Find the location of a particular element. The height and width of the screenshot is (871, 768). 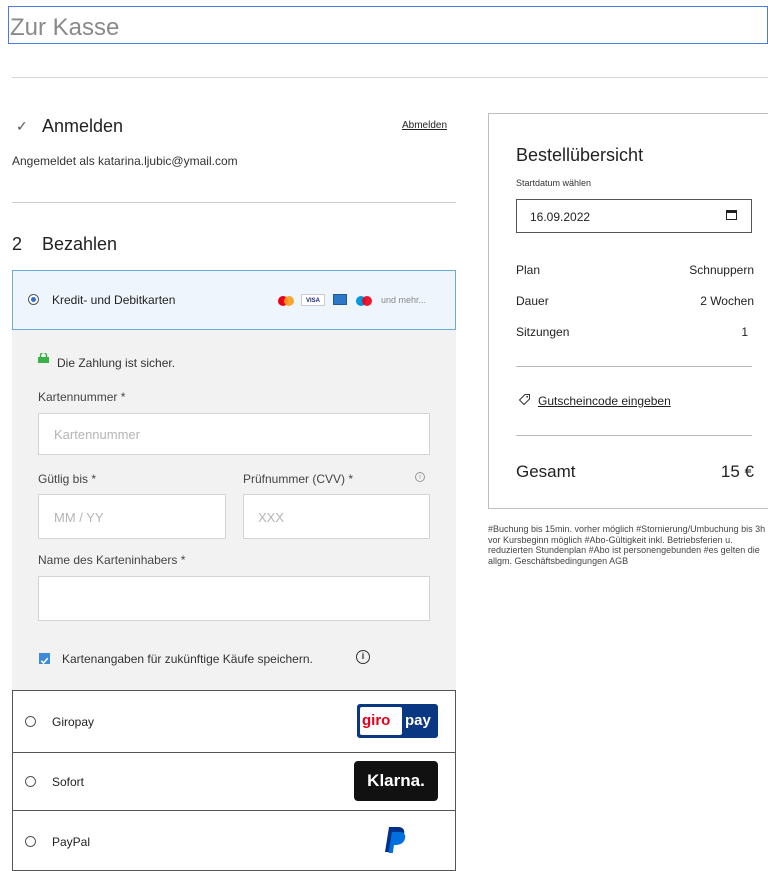

start-date-label: Startdatum wählen is located at coordinates (554, 183).